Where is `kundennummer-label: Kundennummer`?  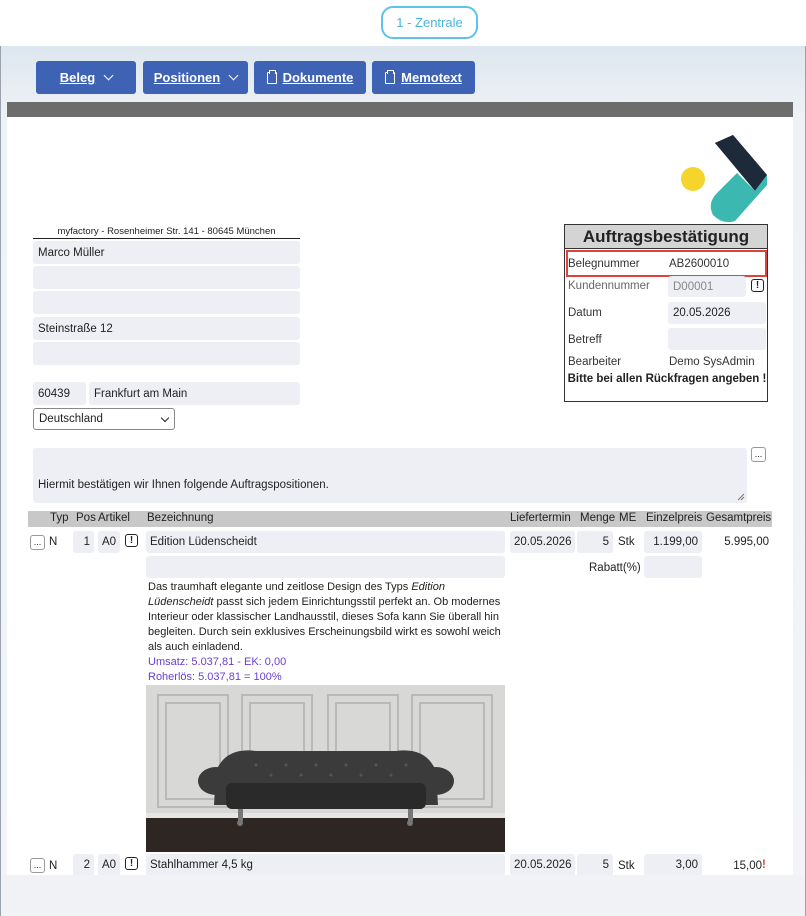
kundennummer-label: Kundennummer is located at coordinates (609, 286).